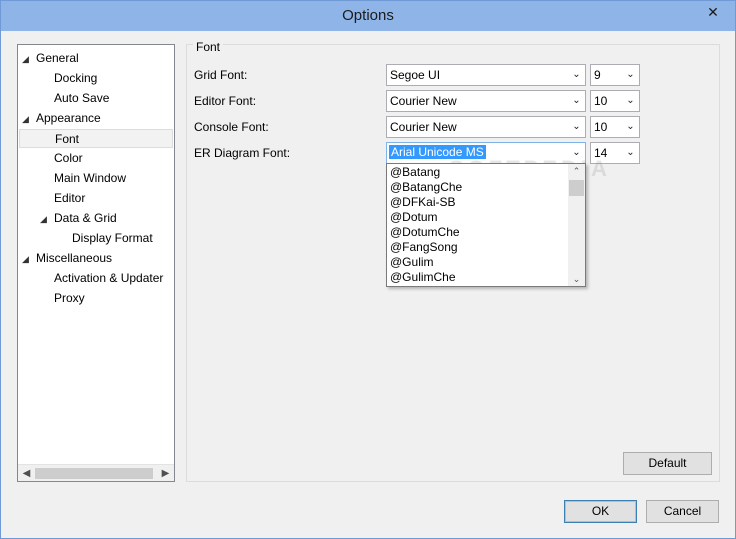 This screenshot has width=736, height=539. I want to click on er-diagram-font-value: Arial Unicode MS, so click(437, 152).